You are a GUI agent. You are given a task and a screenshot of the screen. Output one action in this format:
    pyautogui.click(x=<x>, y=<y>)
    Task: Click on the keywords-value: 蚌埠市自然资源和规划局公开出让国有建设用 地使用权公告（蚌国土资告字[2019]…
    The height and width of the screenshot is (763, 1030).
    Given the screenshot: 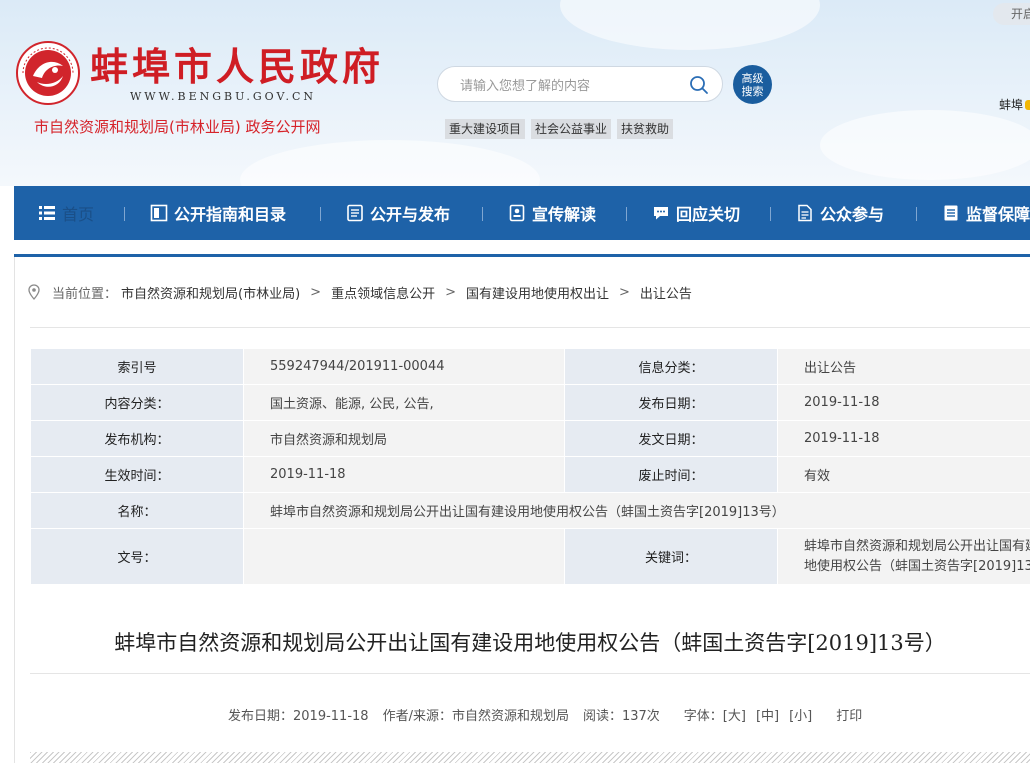 What is the action you would take?
    pyautogui.click(x=903, y=556)
    